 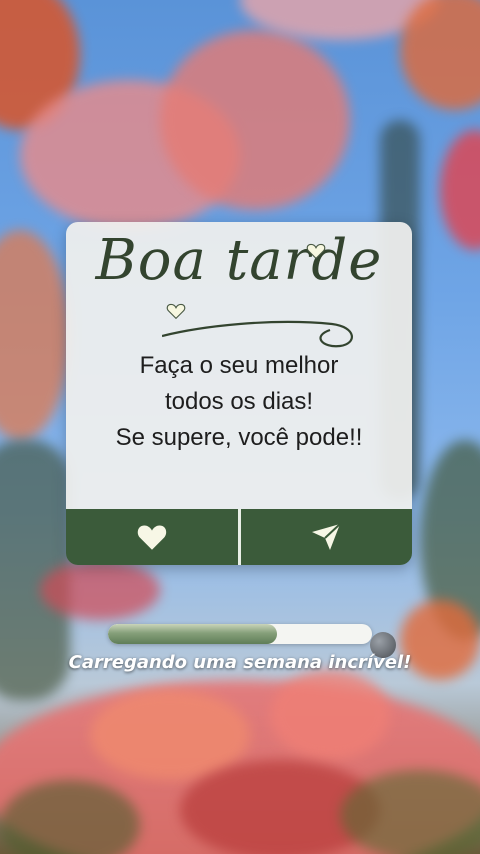 I want to click on like-button, so click(x=152, y=537).